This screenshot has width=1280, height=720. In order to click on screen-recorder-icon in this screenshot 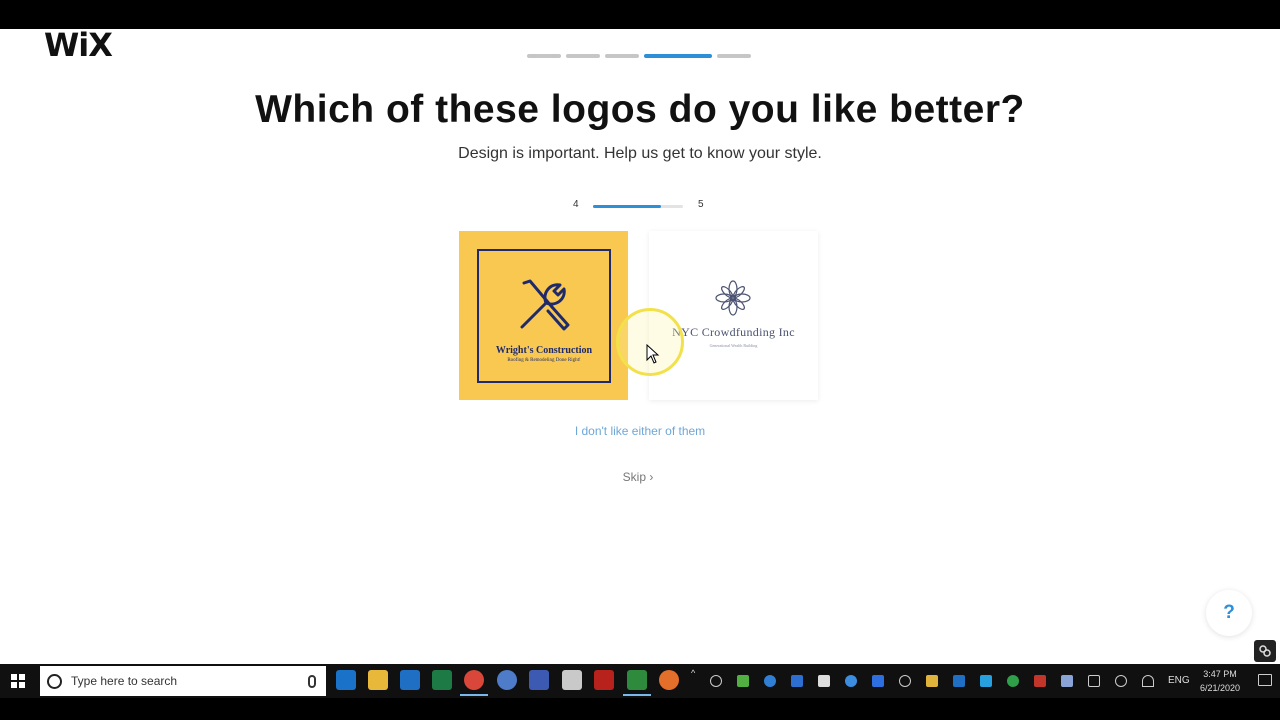, I will do `click(637, 683)`.